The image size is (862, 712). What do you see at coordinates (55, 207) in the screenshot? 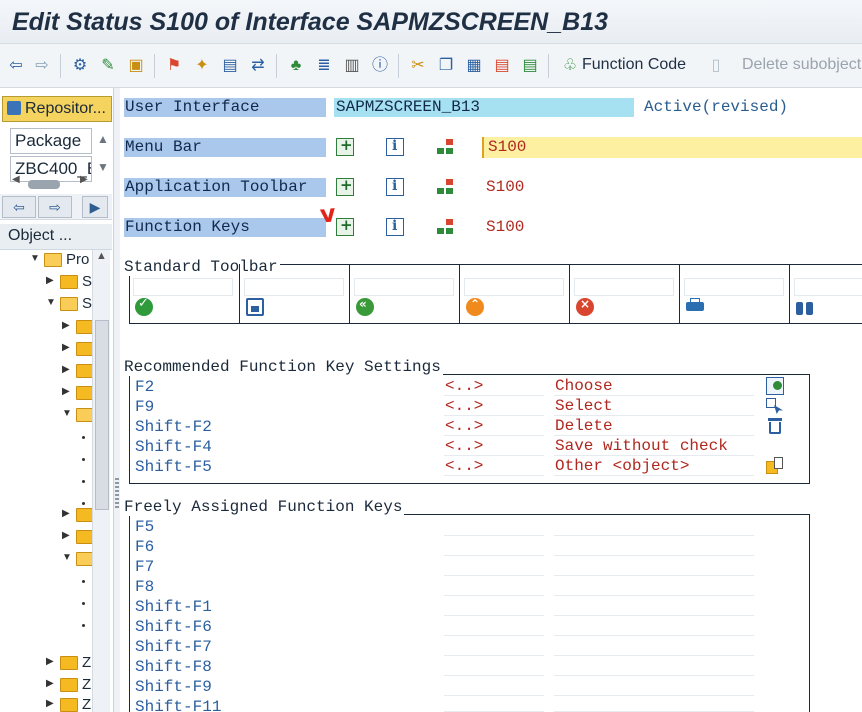
I see `next-object-icon: ⇨` at bounding box center [55, 207].